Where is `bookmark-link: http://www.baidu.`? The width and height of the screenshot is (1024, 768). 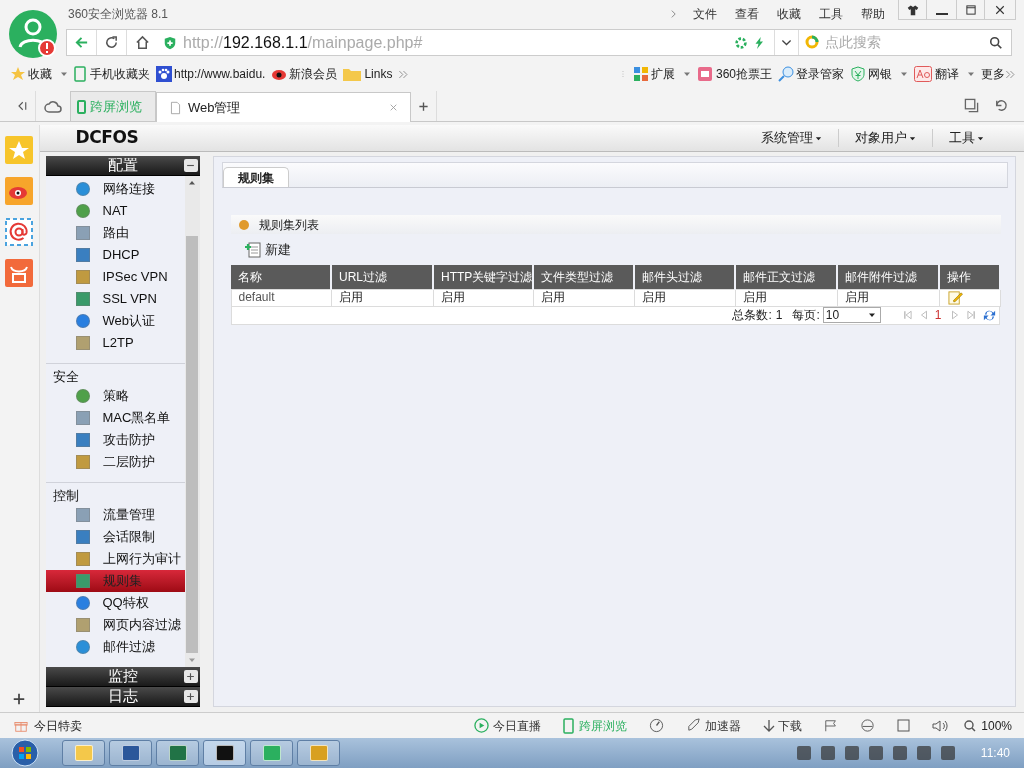
bookmark-link: http://www.baidu. is located at coordinates (220, 74).